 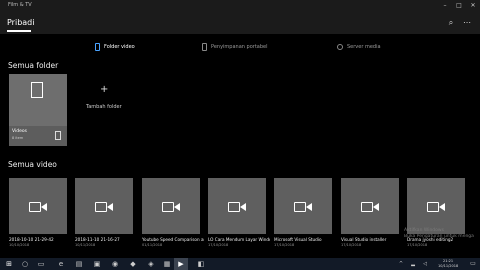 I want to click on task-view-icon: ▭, so click(x=41, y=264).